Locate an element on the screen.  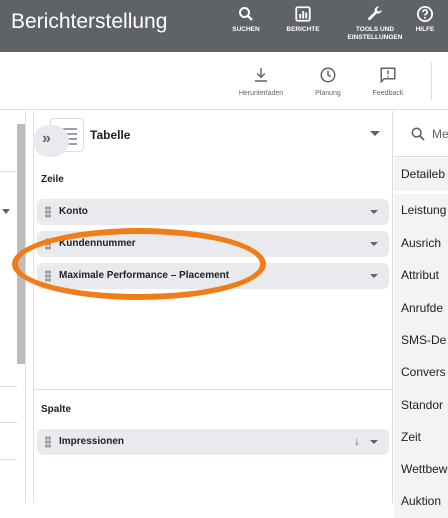
toolbar-divider is located at coordinates (431, 81).